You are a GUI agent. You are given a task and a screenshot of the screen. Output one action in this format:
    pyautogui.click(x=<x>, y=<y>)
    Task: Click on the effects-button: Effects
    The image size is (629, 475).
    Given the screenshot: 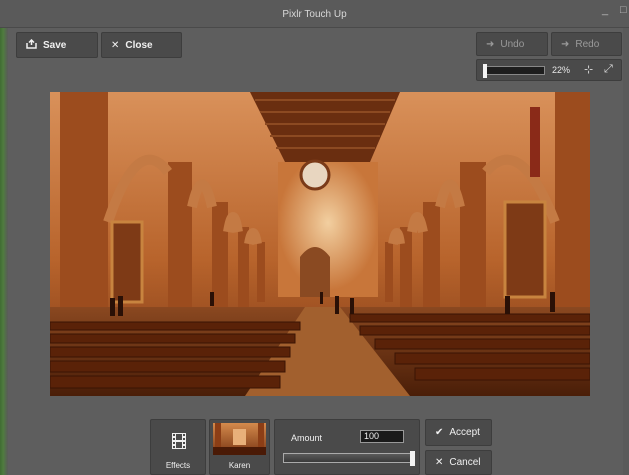 What is the action you would take?
    pyautogui.click(x=178, y=447)
    